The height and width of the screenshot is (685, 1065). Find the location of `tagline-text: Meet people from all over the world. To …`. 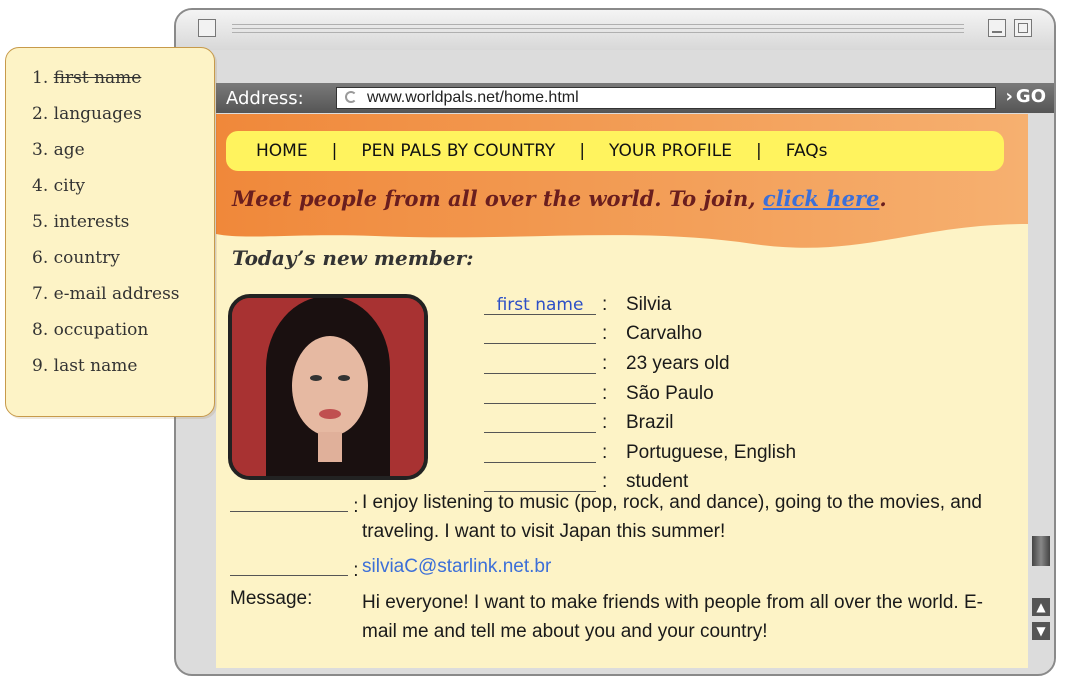

tagline-text: Meet people from all over the world. To … is located at coordinates (494, 198).